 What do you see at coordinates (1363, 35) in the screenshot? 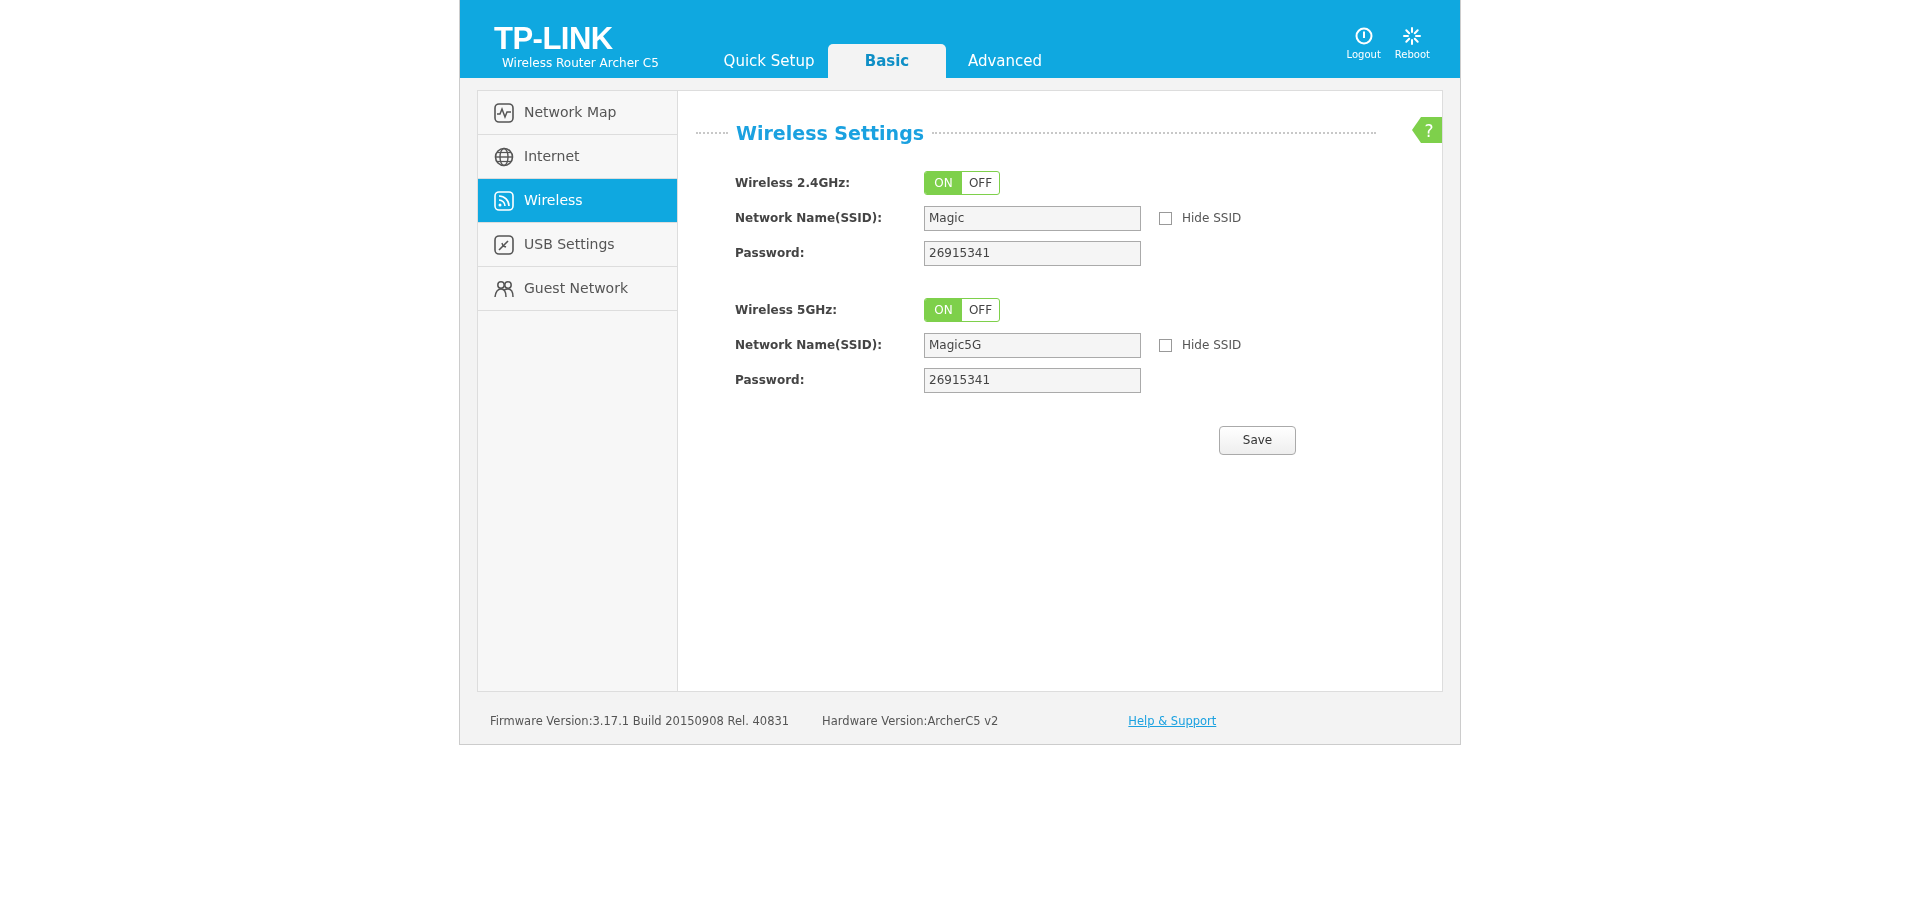
I see `power-icon` at bounding box center [1363, 35].